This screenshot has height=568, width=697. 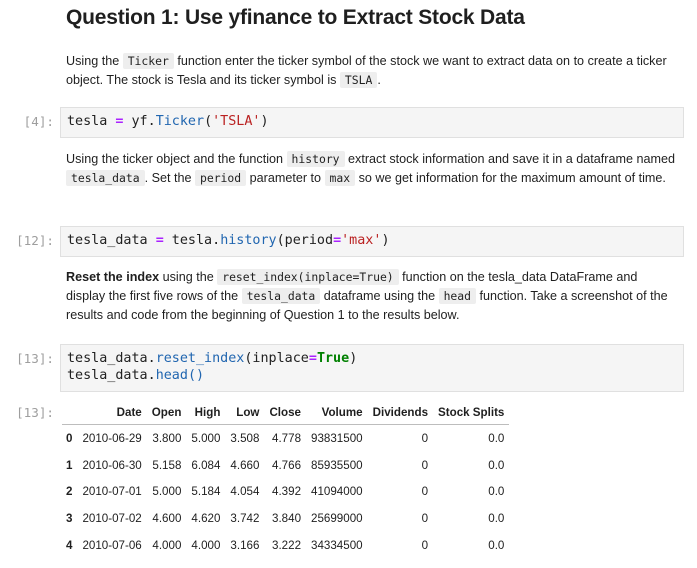 I want to click on cell-open: 4.600, so click(x=167, y=519).